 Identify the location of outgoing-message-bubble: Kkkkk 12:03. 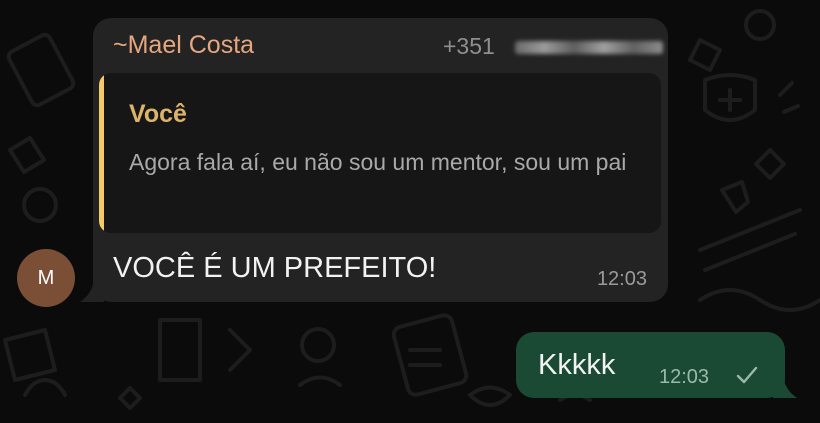
(650, 365).